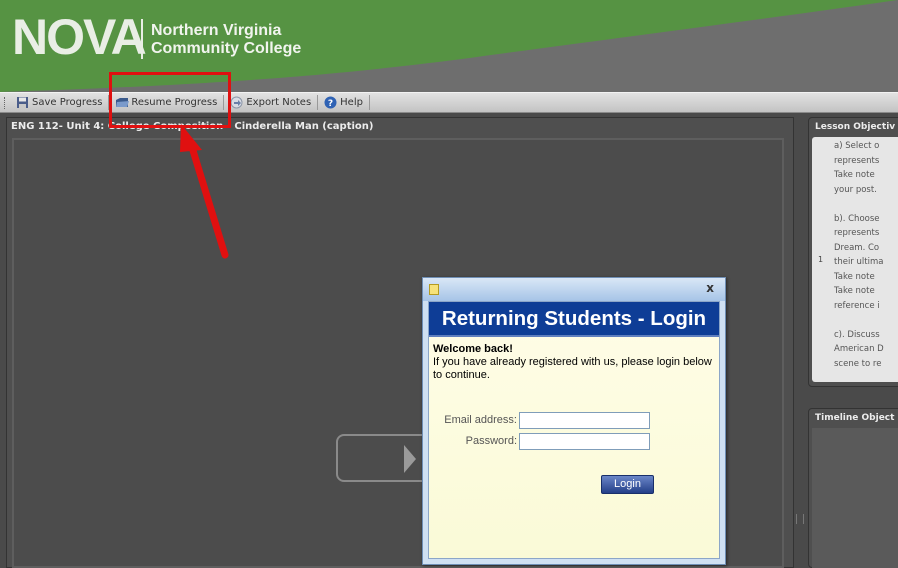 This screenshot has height=568, width=898. Describe the element at coordinates (855, 189) in the screenshot. I see `lesson-line: your post.` at that location.